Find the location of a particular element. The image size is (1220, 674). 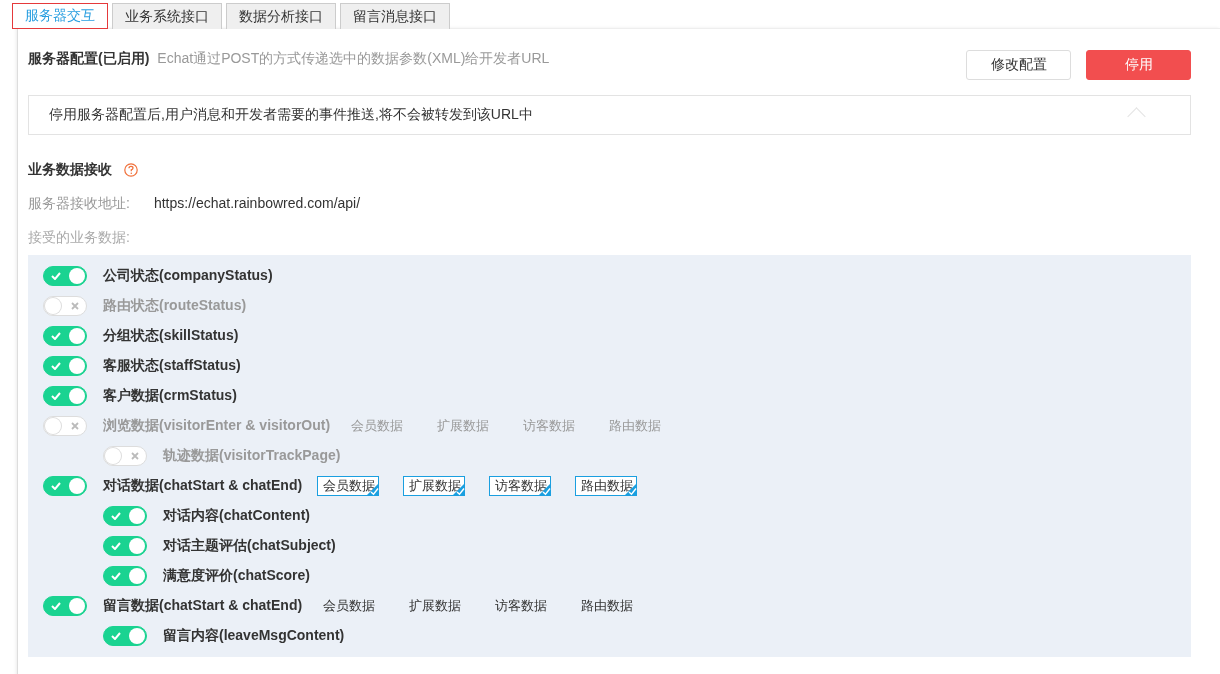

option-checkbox: 扩展数据 is located at coordinates (434, 606).